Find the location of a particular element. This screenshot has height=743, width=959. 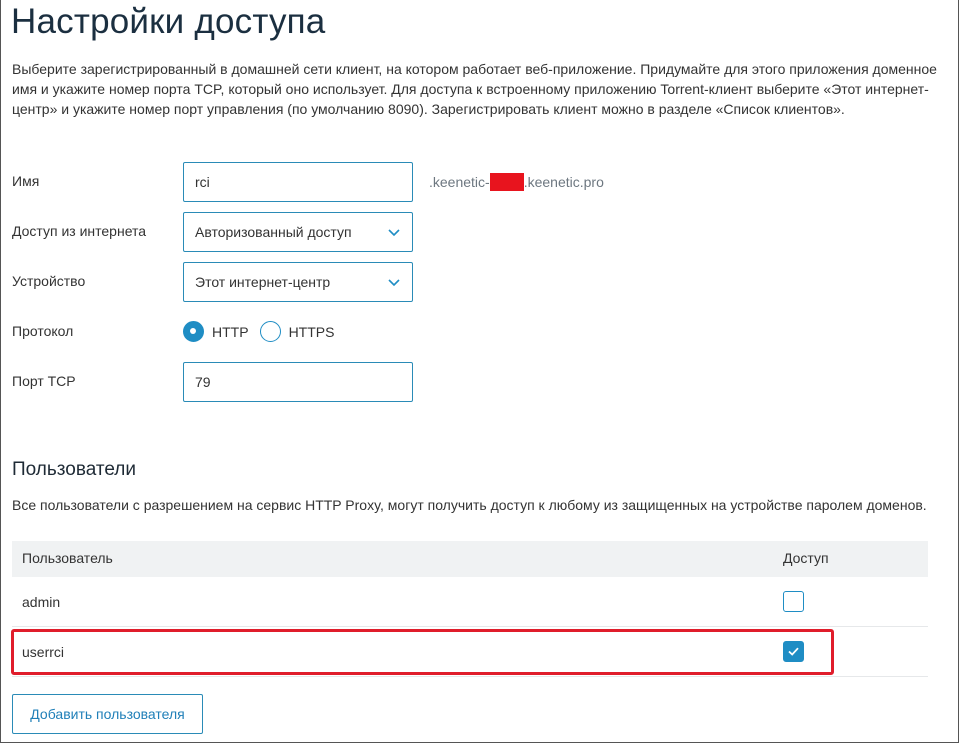

domain-suffix: .keenetic- .keenetic.pro is located at coordinates (516, 182).